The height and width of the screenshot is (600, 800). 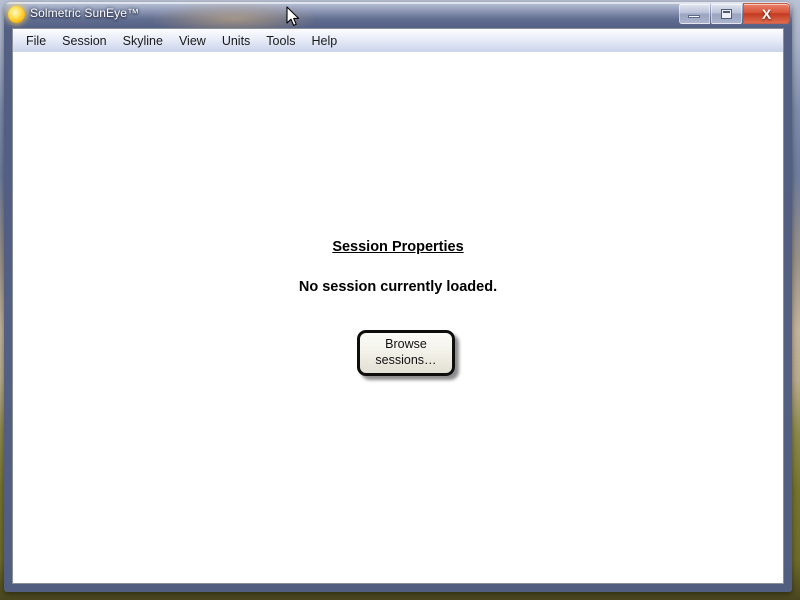 I want to click on status-message: No session currently loaded., so click(x=398, y=287).